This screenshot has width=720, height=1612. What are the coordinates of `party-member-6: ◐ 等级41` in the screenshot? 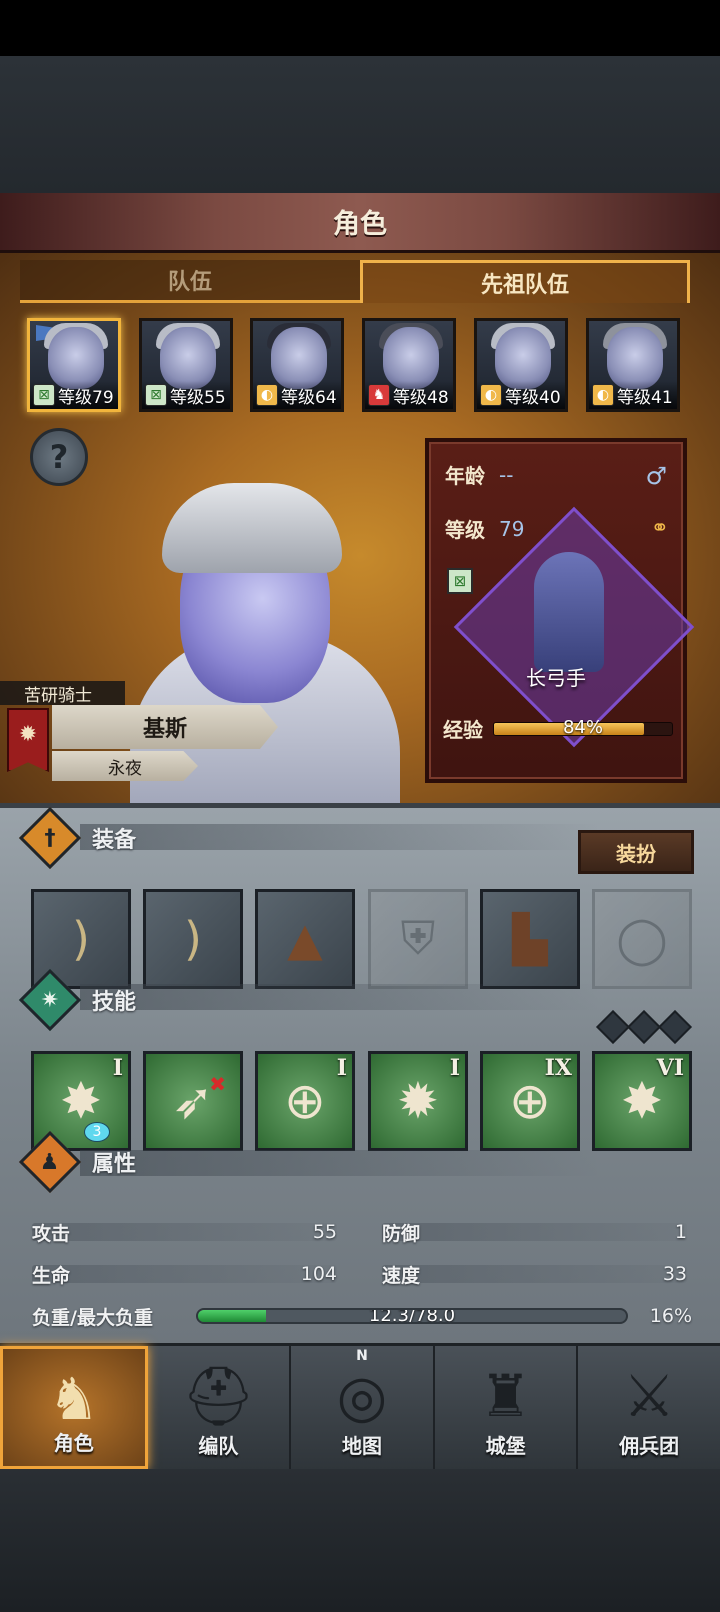 It's located at (633, 365).